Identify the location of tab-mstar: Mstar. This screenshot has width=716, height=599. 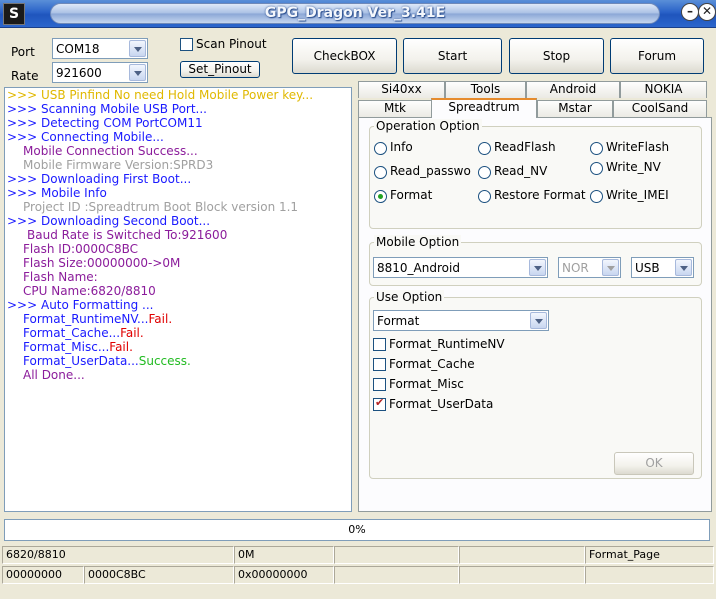
(575, 108).